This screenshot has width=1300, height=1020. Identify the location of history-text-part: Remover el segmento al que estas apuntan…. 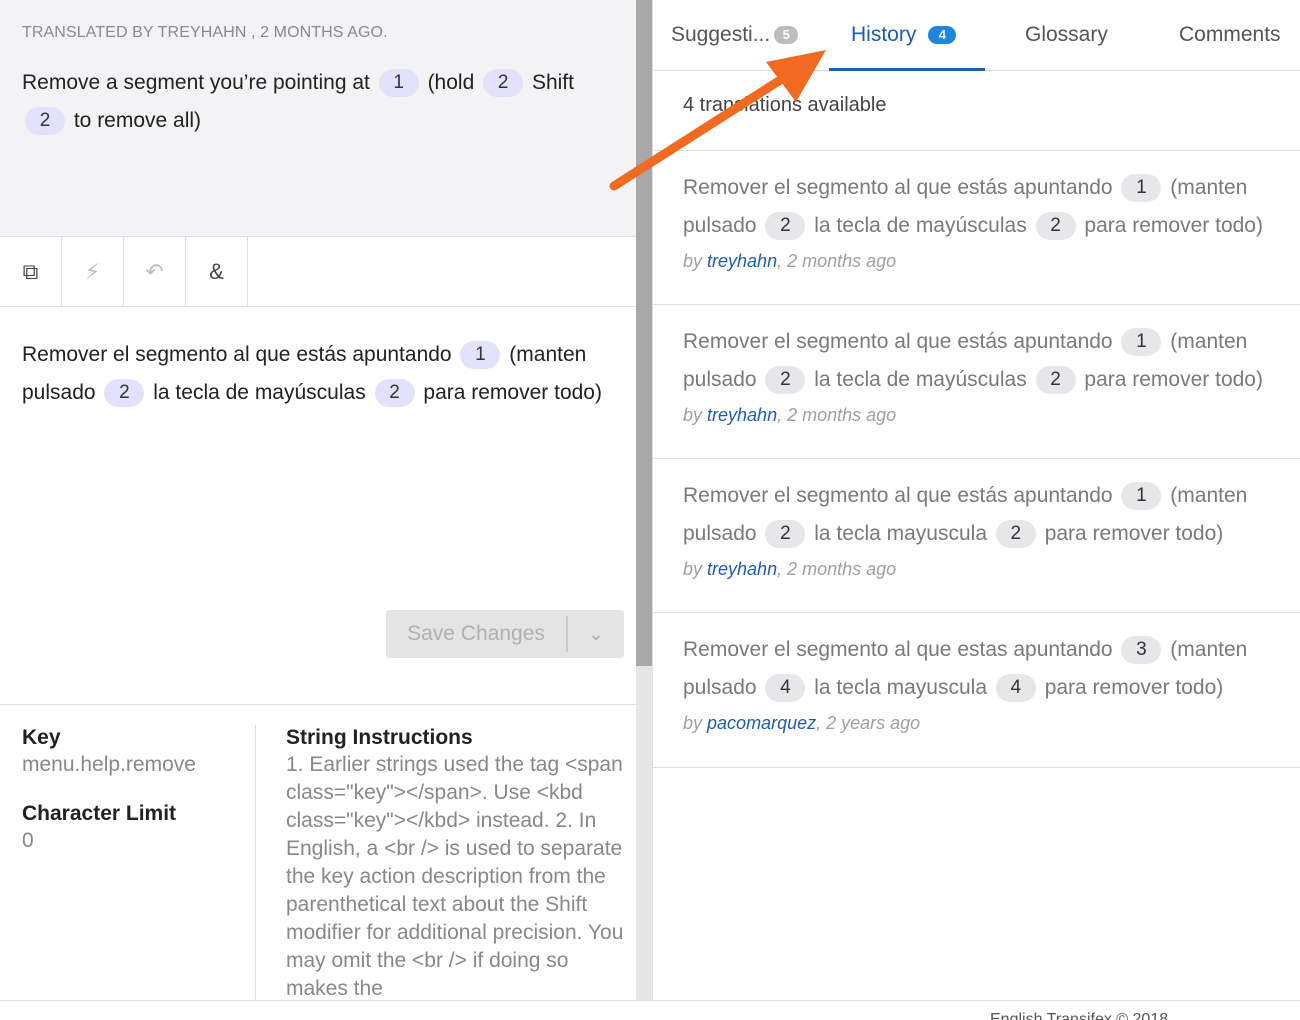
(898, 649).